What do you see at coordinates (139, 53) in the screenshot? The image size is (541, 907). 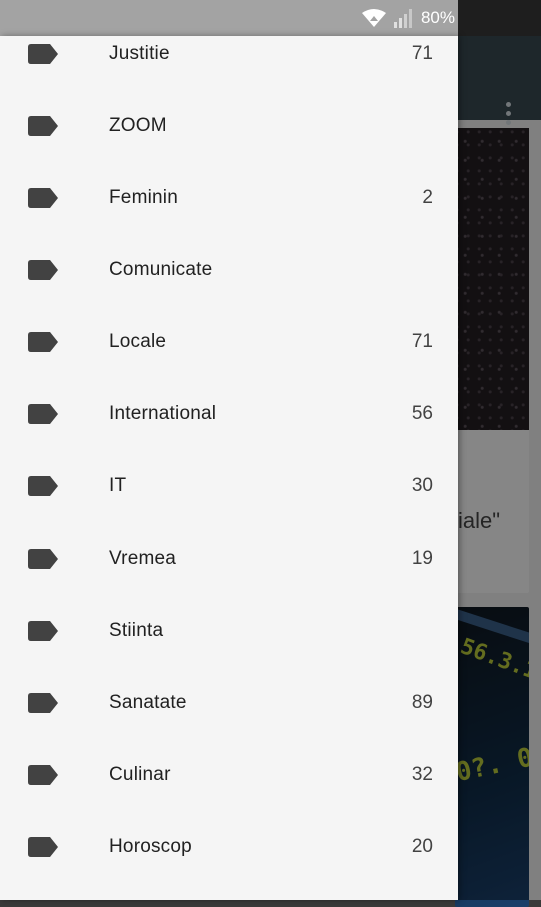 I see `drawer-item-label: Justitie` at bounding box center [139, 53].